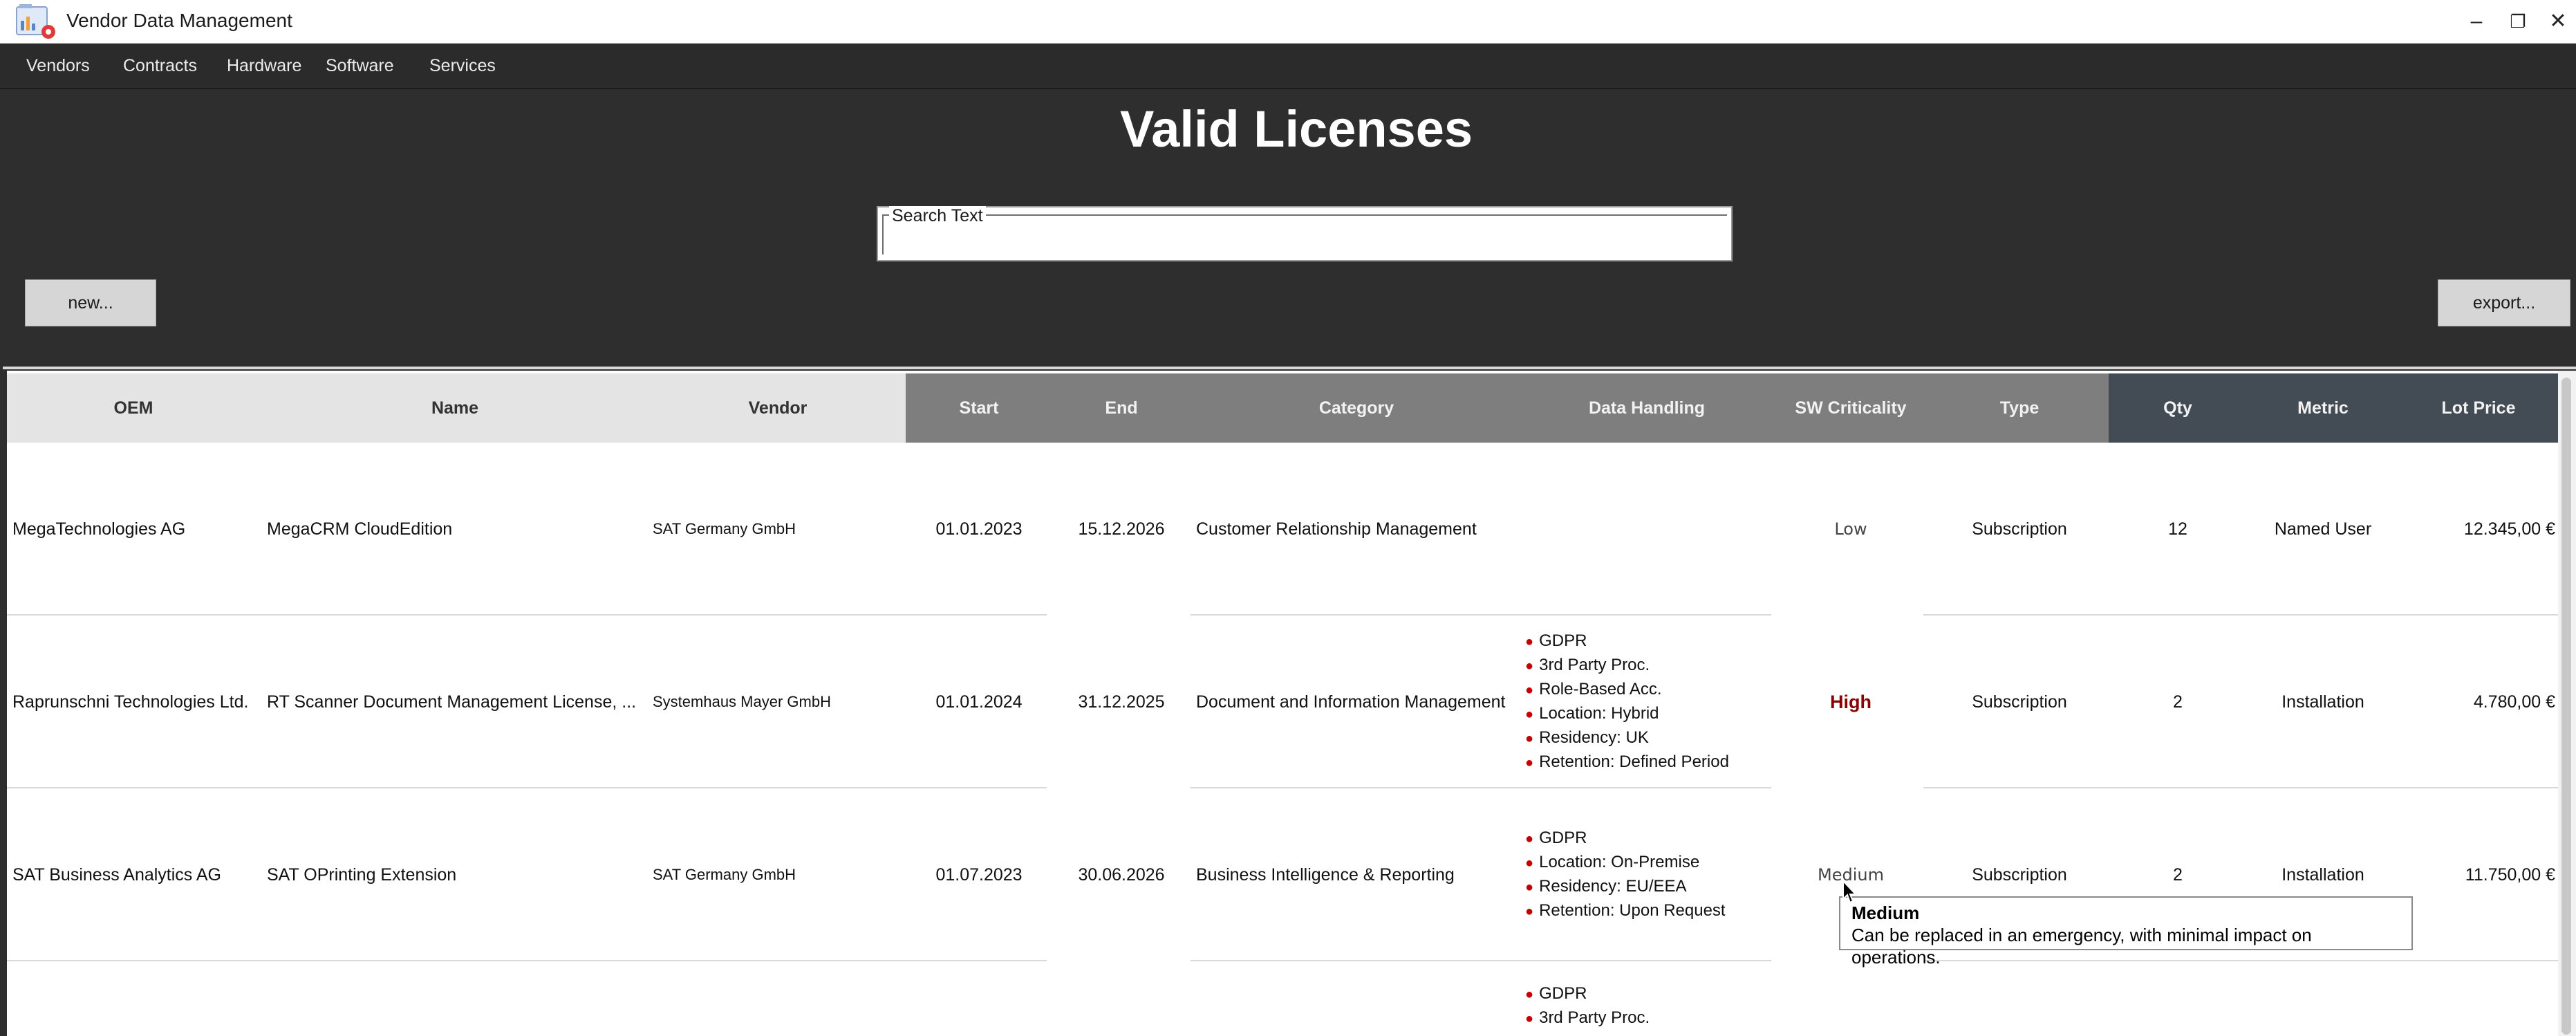 The width and height of the screenshot is (2576, 1036). What do you see at coordinates (742, 701) in the screenshot?
I see `cell-vendor: Systemhaus Mayer GmbH` at bounding box center [742, 701].